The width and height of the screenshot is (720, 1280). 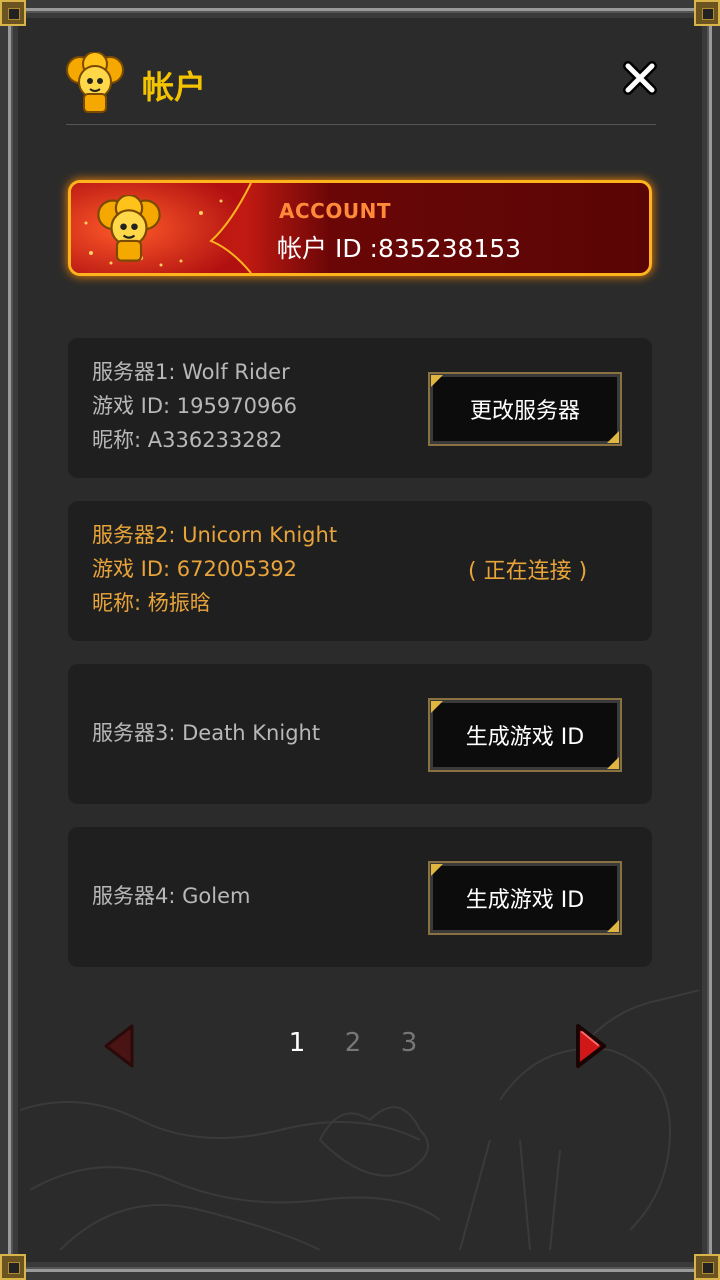 I want to click on server-name: 服务器2: Unicorn Knight, so click(x=215, y=535).